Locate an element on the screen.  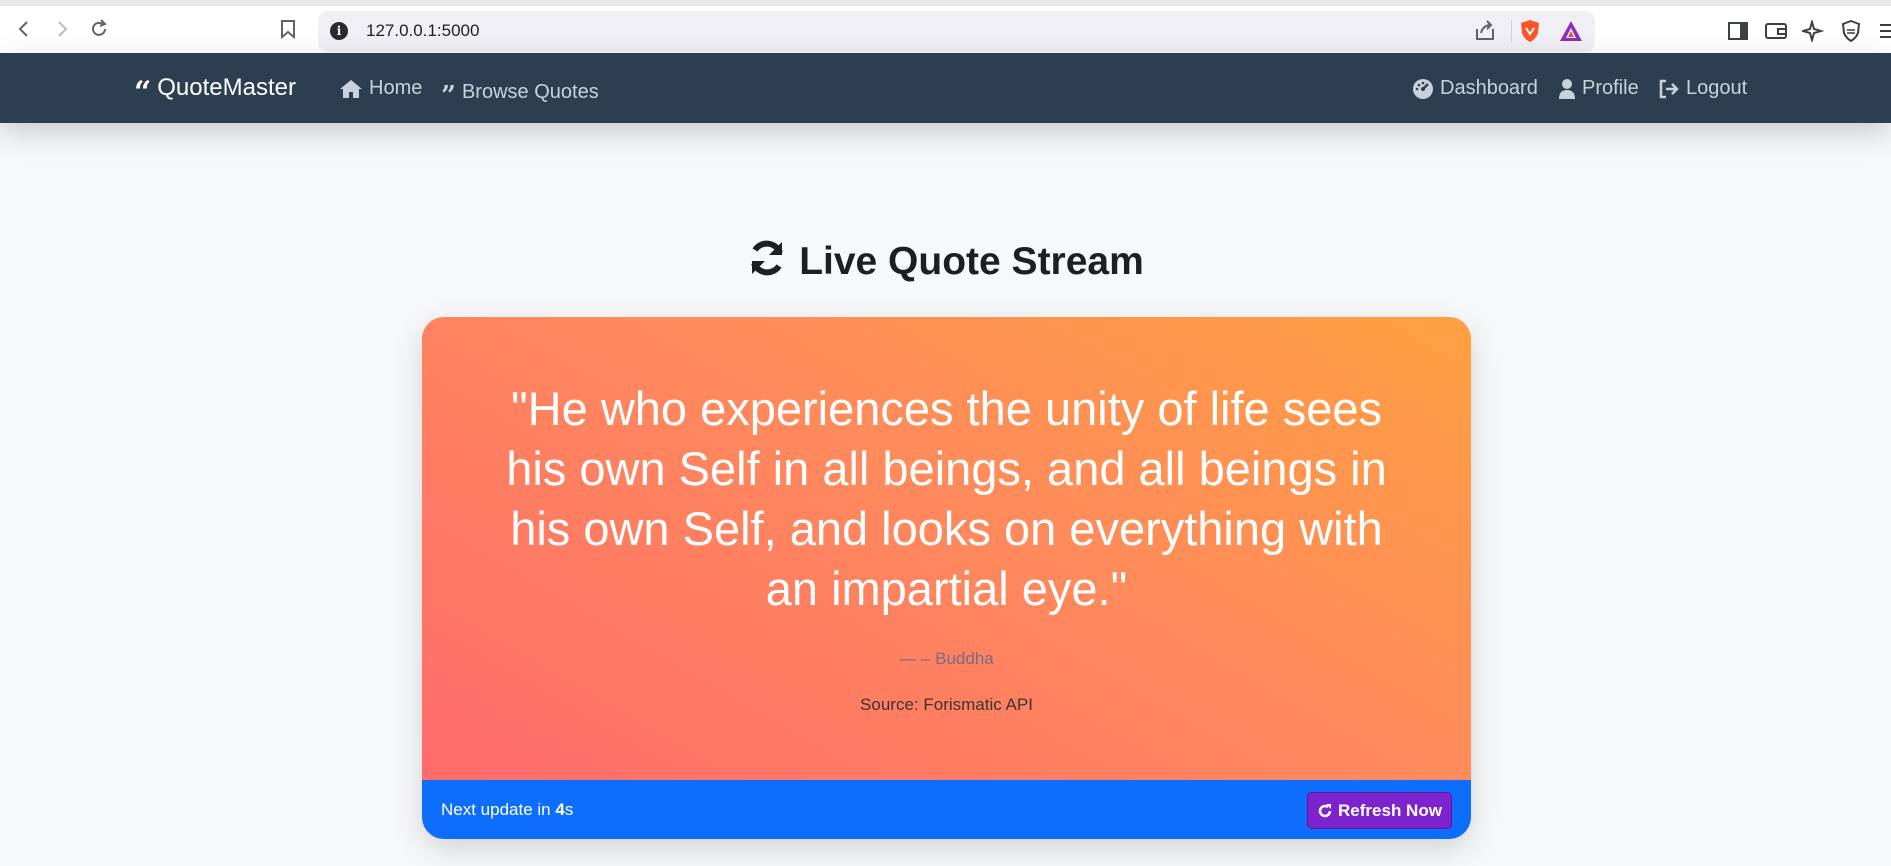
nav-browse-quotes: ” Browse Quotes is located at coordinates (520, 94).